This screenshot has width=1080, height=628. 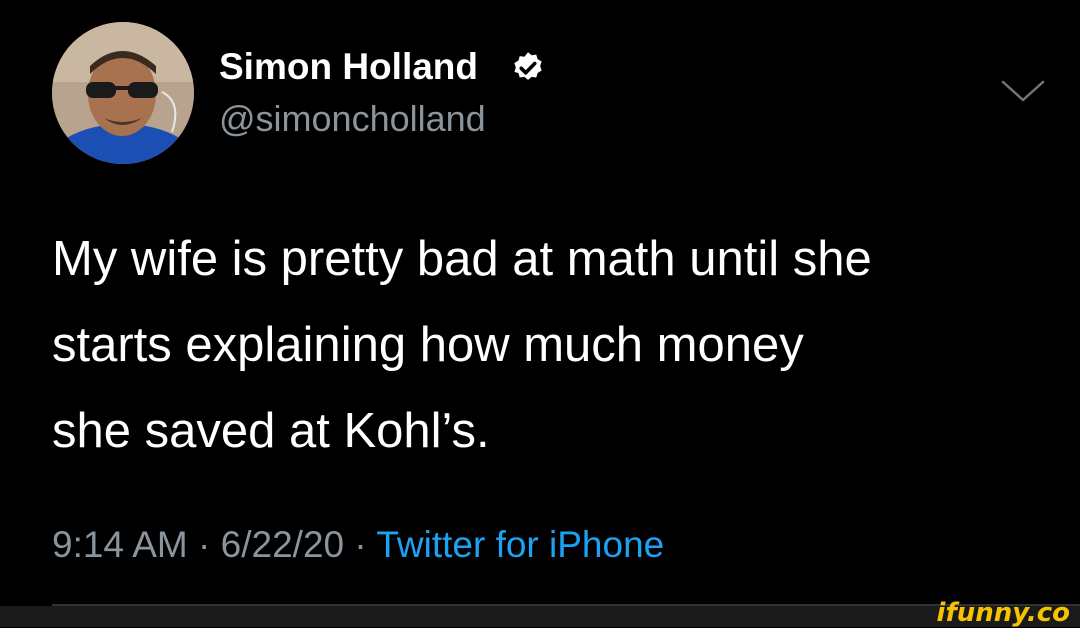 I want to click on ifunny-watermark: ifunny.co, so click(x=1003, y=613).